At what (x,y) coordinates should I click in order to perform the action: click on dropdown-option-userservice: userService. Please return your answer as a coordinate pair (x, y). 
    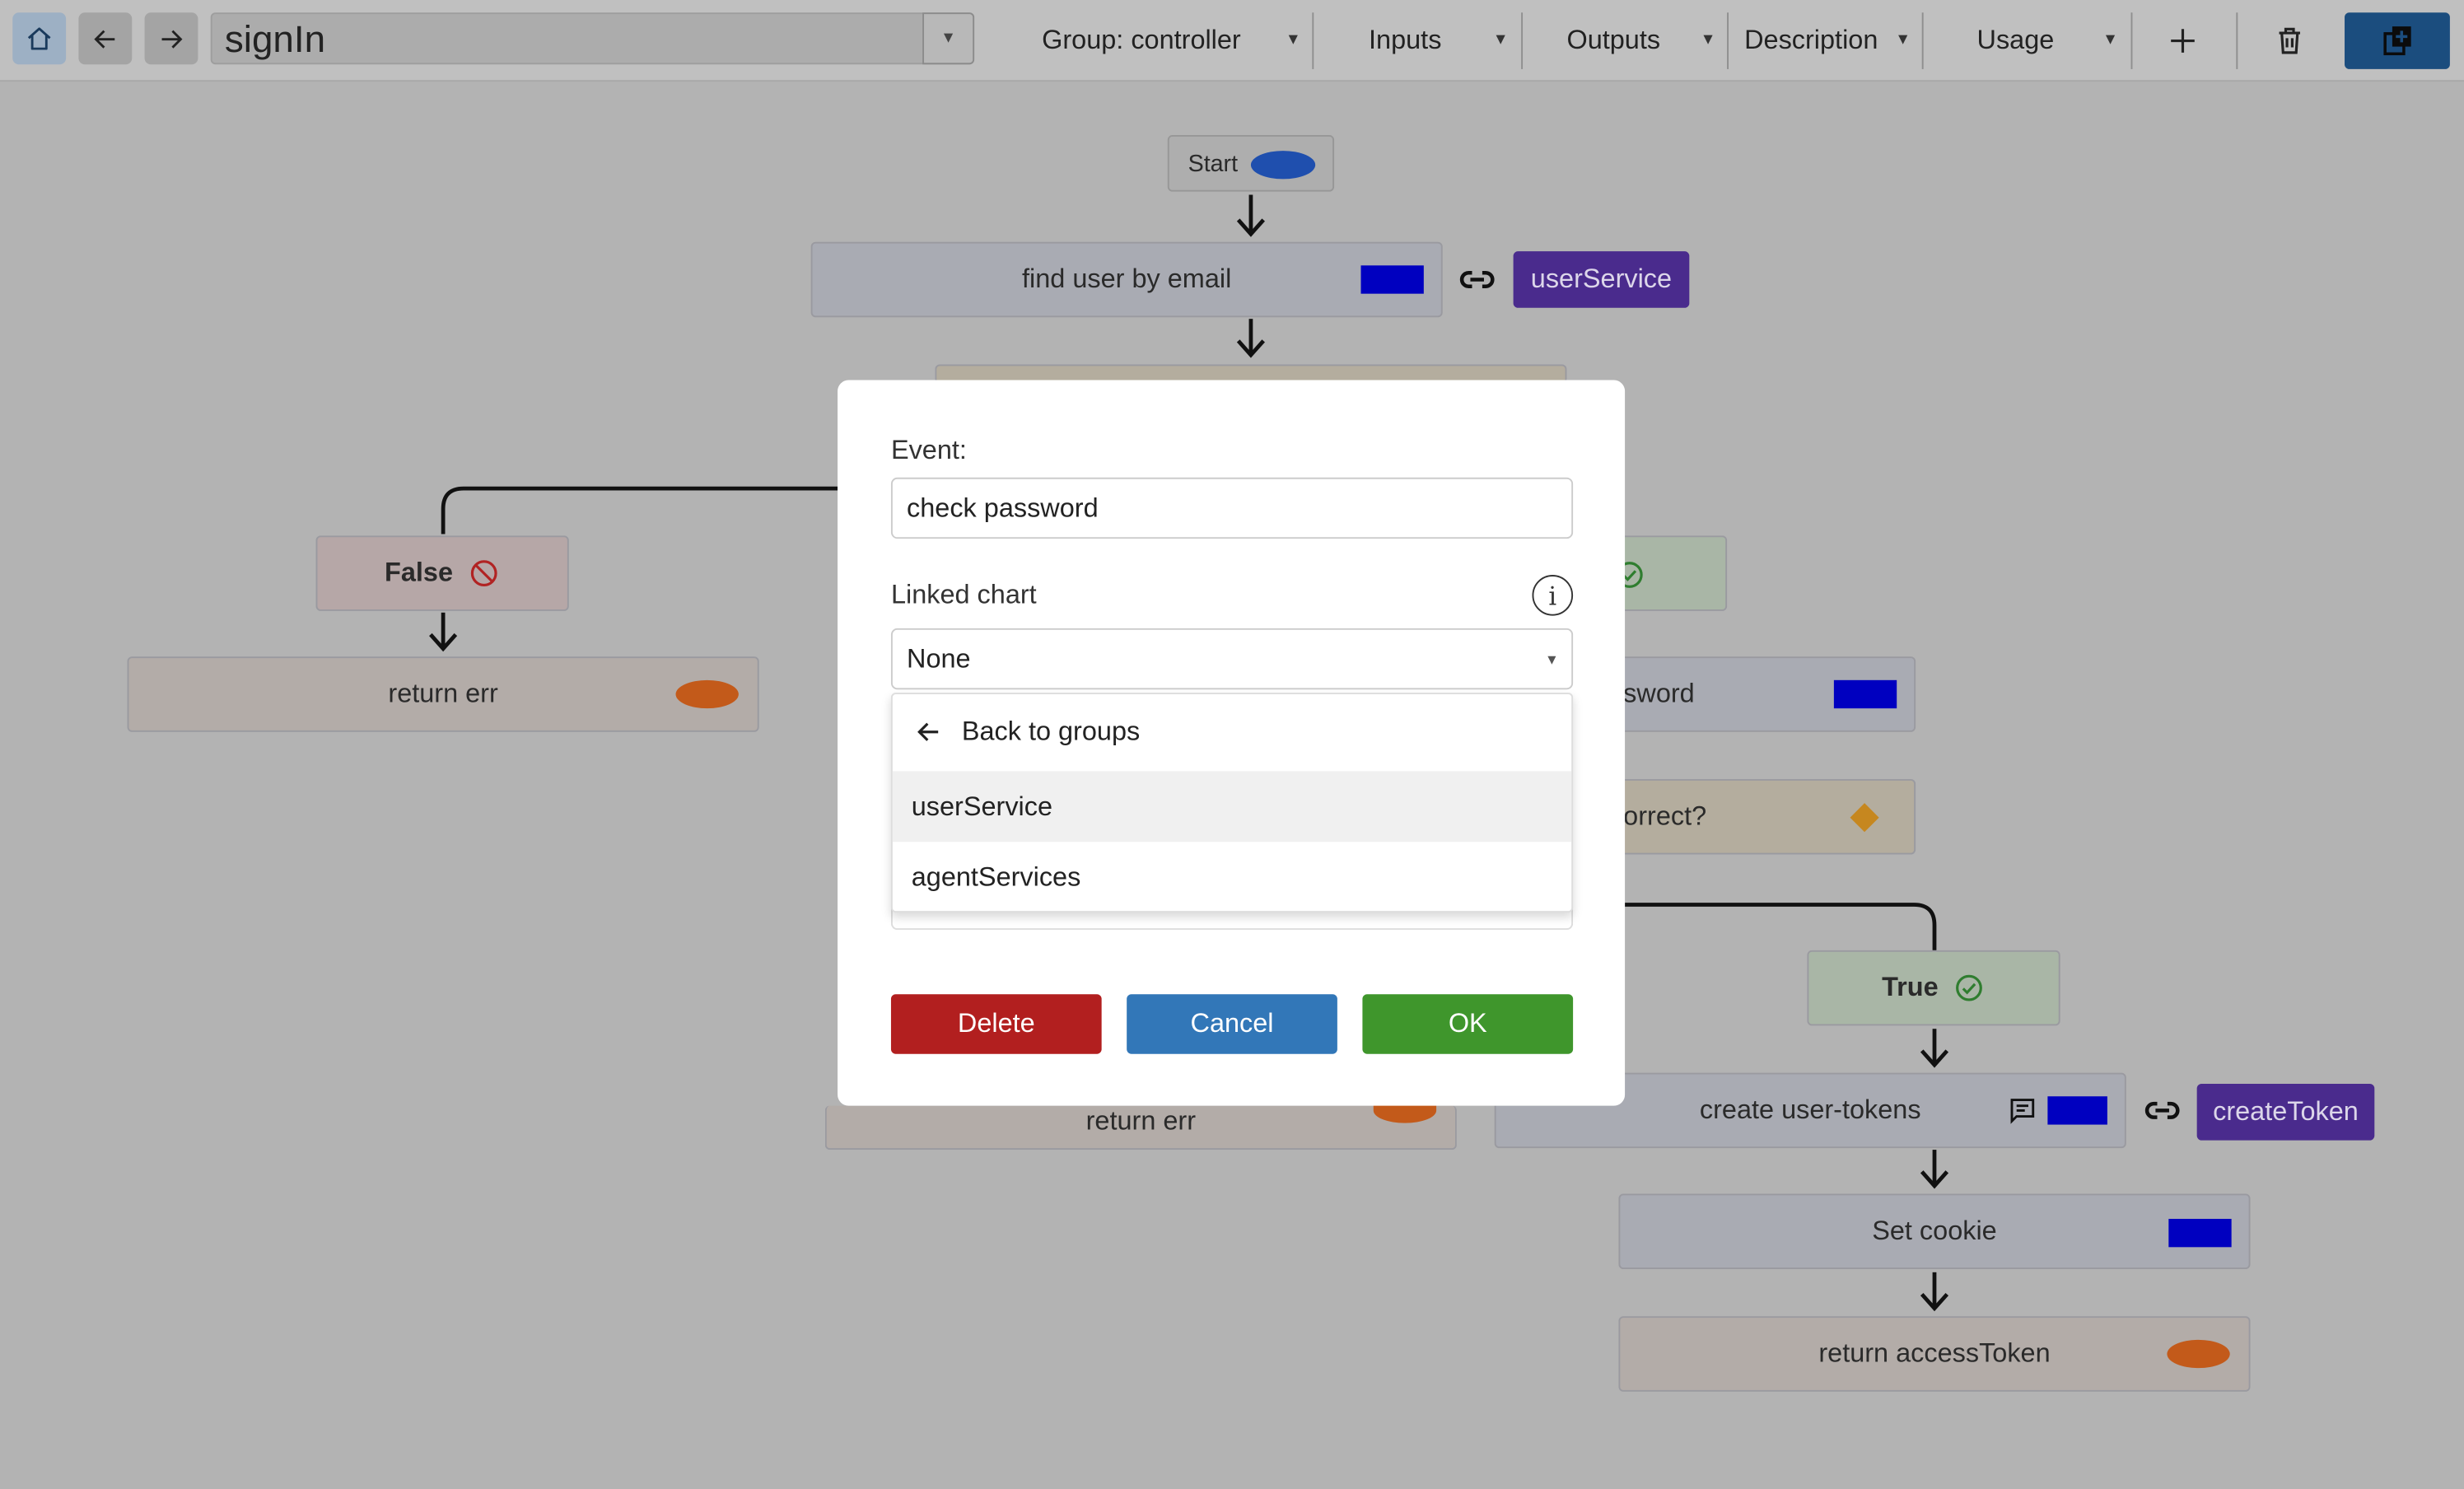
    Looking at the image, I should click on (1232, 807).